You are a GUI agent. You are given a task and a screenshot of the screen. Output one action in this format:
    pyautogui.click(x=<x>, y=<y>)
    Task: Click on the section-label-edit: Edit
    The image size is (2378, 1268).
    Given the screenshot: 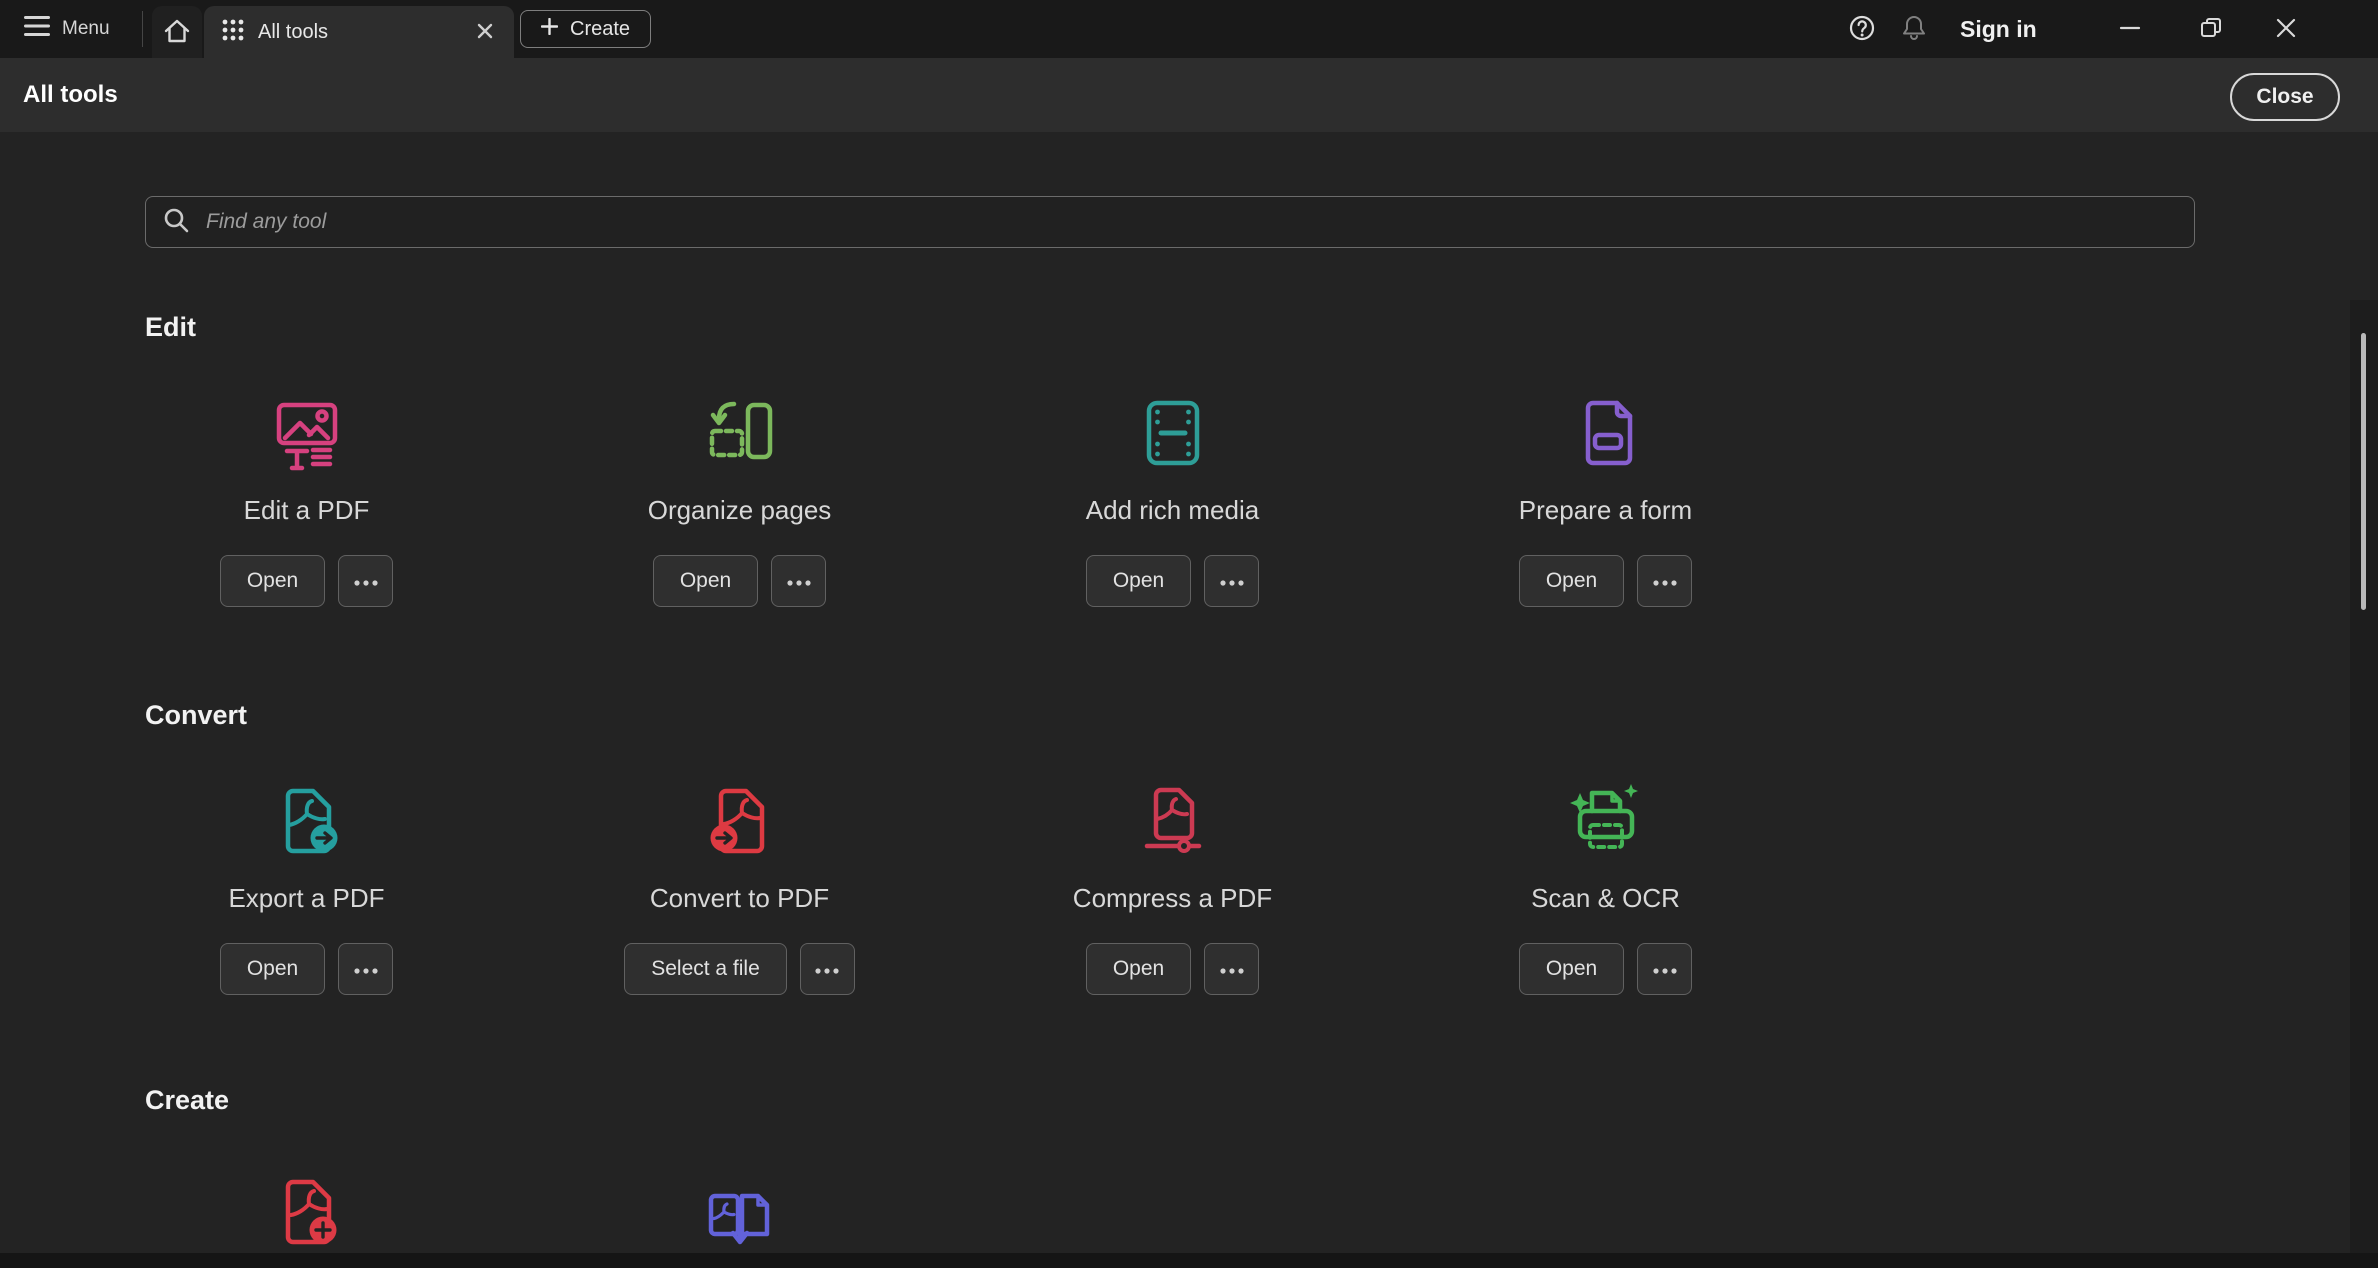 What is the action you would take?
    pyautogui.click(x=170, y=327)
    